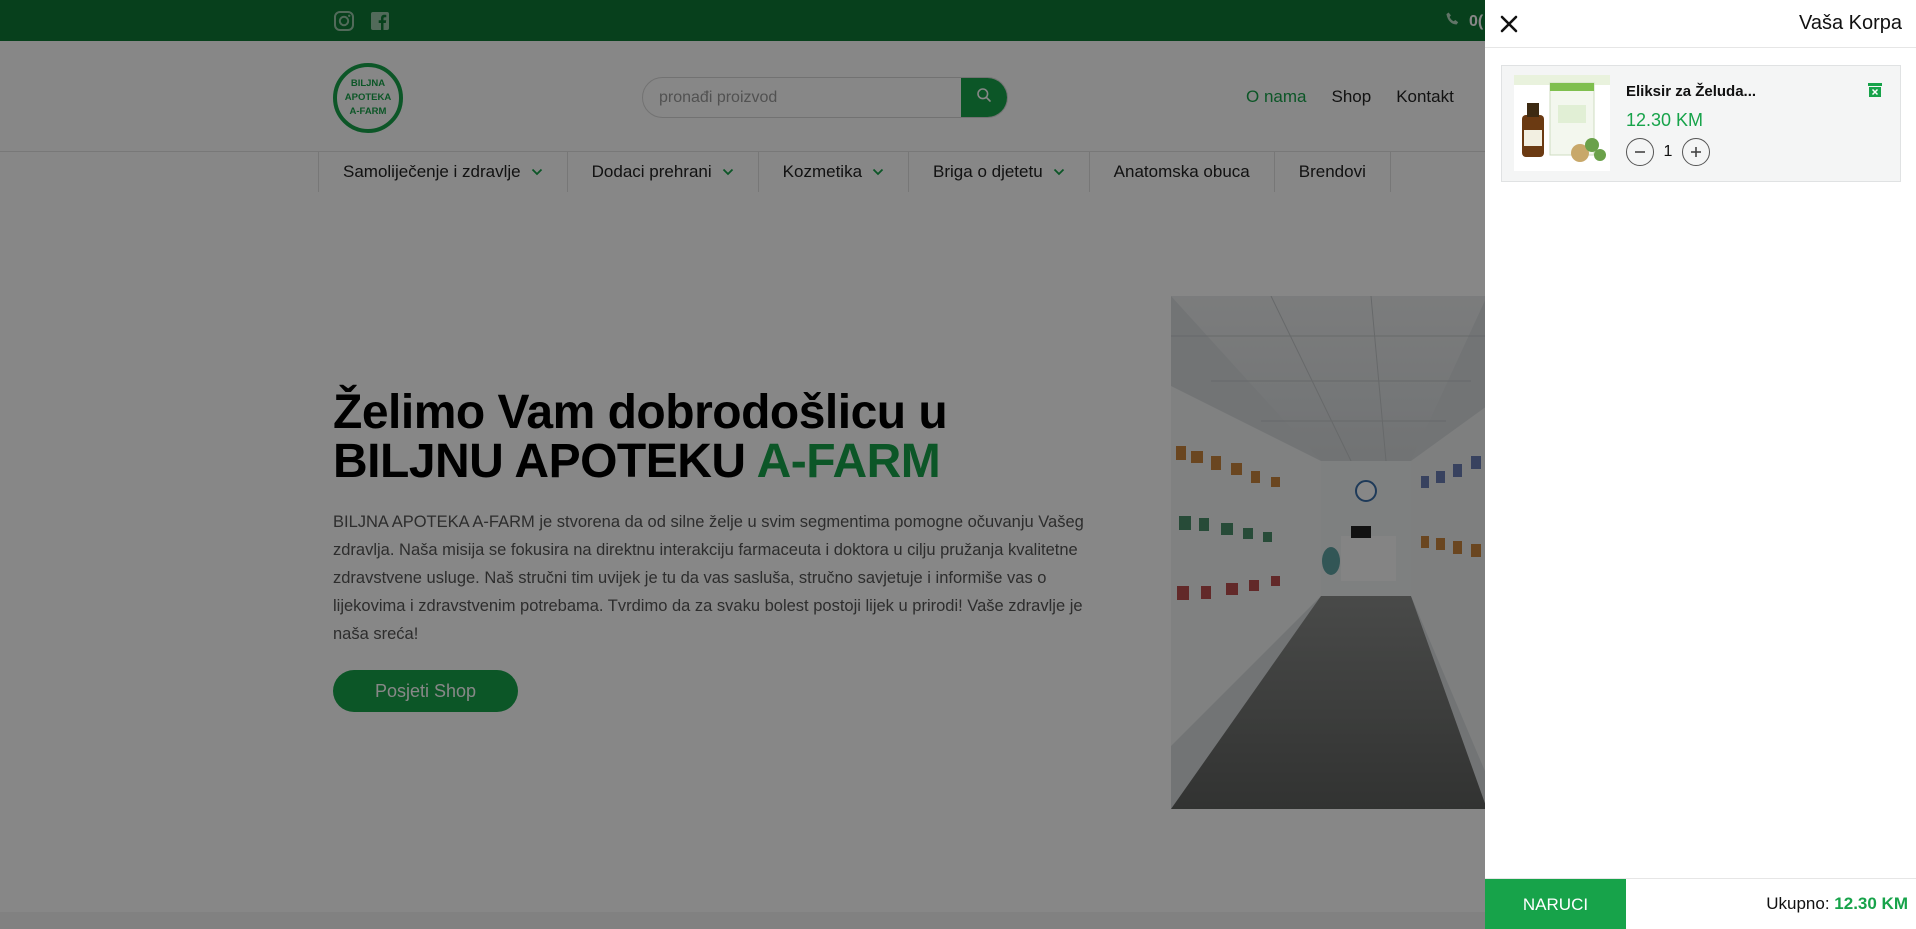 This screenshot has width=1916, height=929. Describe the element at coordinates (1875, 90) in the screenshot. I see `remove-item-icon` at that location.